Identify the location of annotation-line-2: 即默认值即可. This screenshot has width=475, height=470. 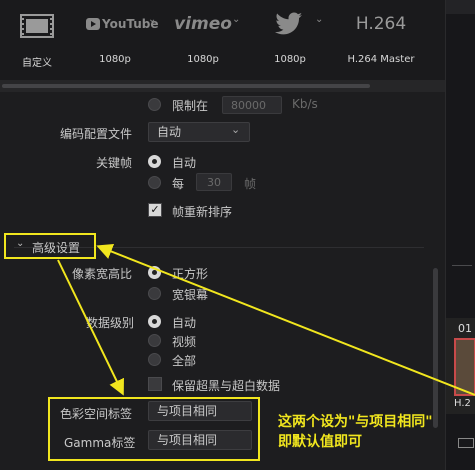
(320, 442).